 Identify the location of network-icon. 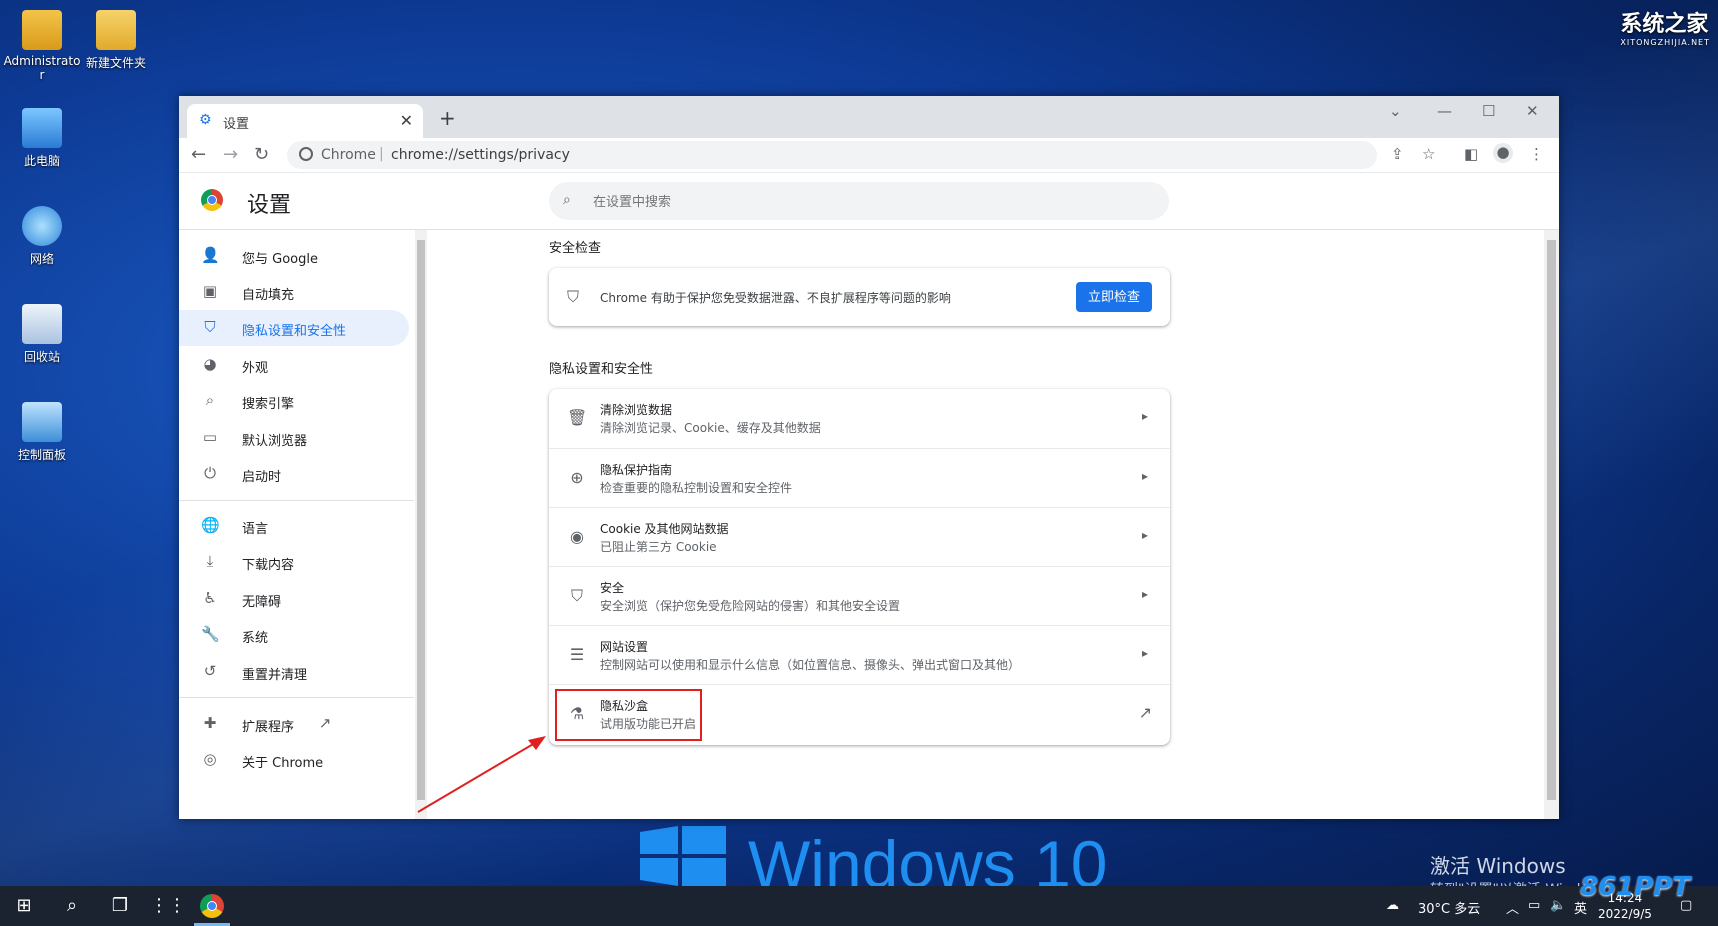
(42, 226).